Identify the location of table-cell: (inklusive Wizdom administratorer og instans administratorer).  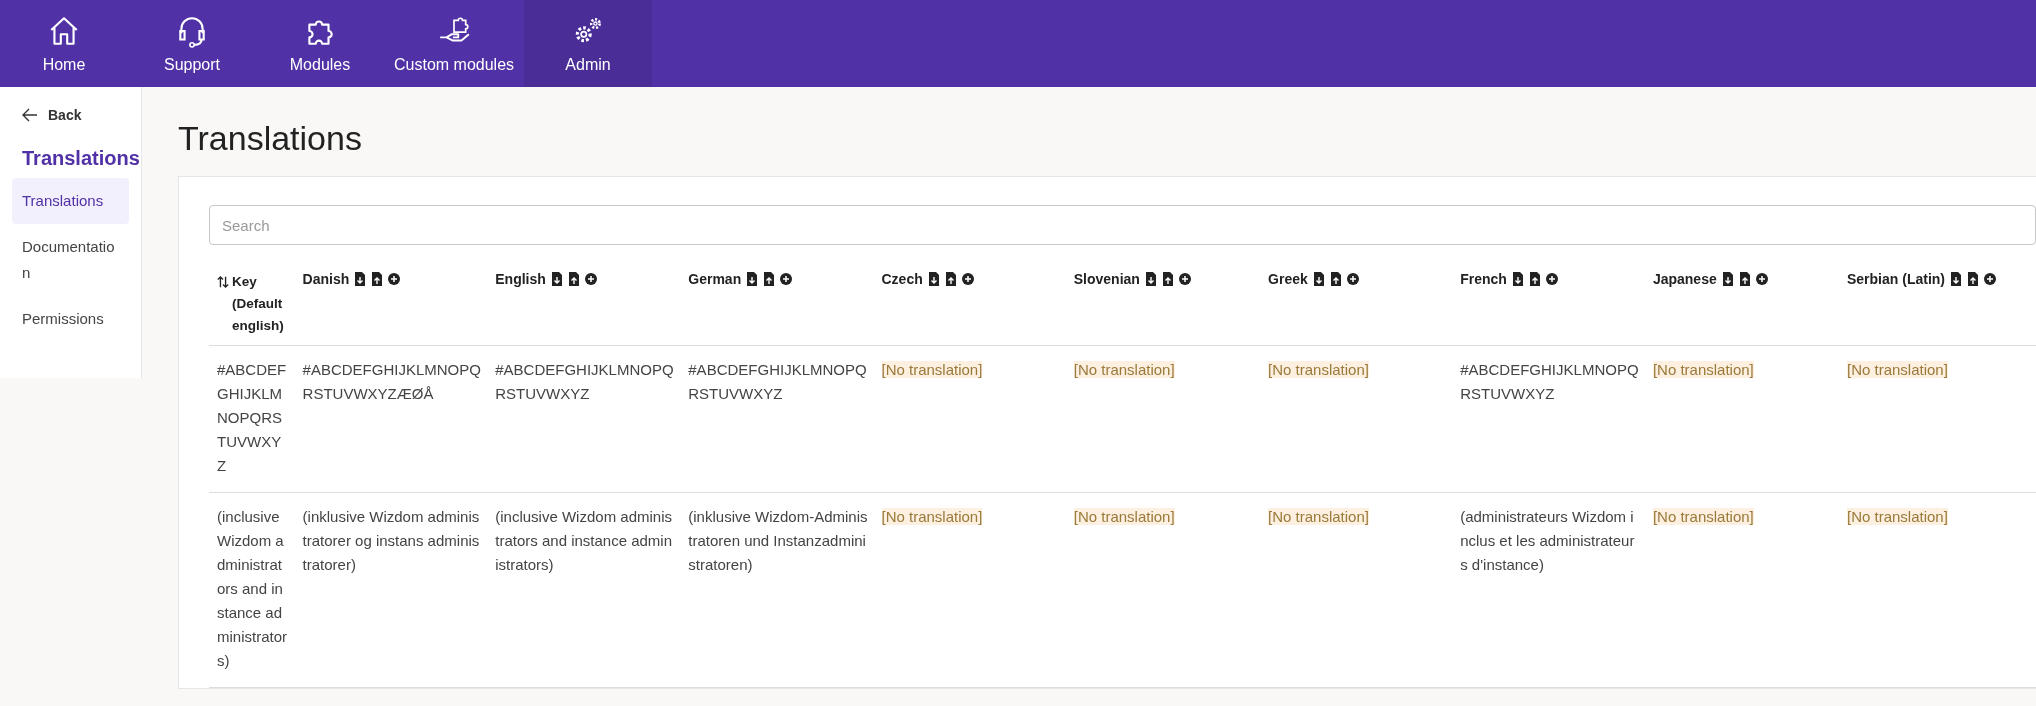
(391, 540).